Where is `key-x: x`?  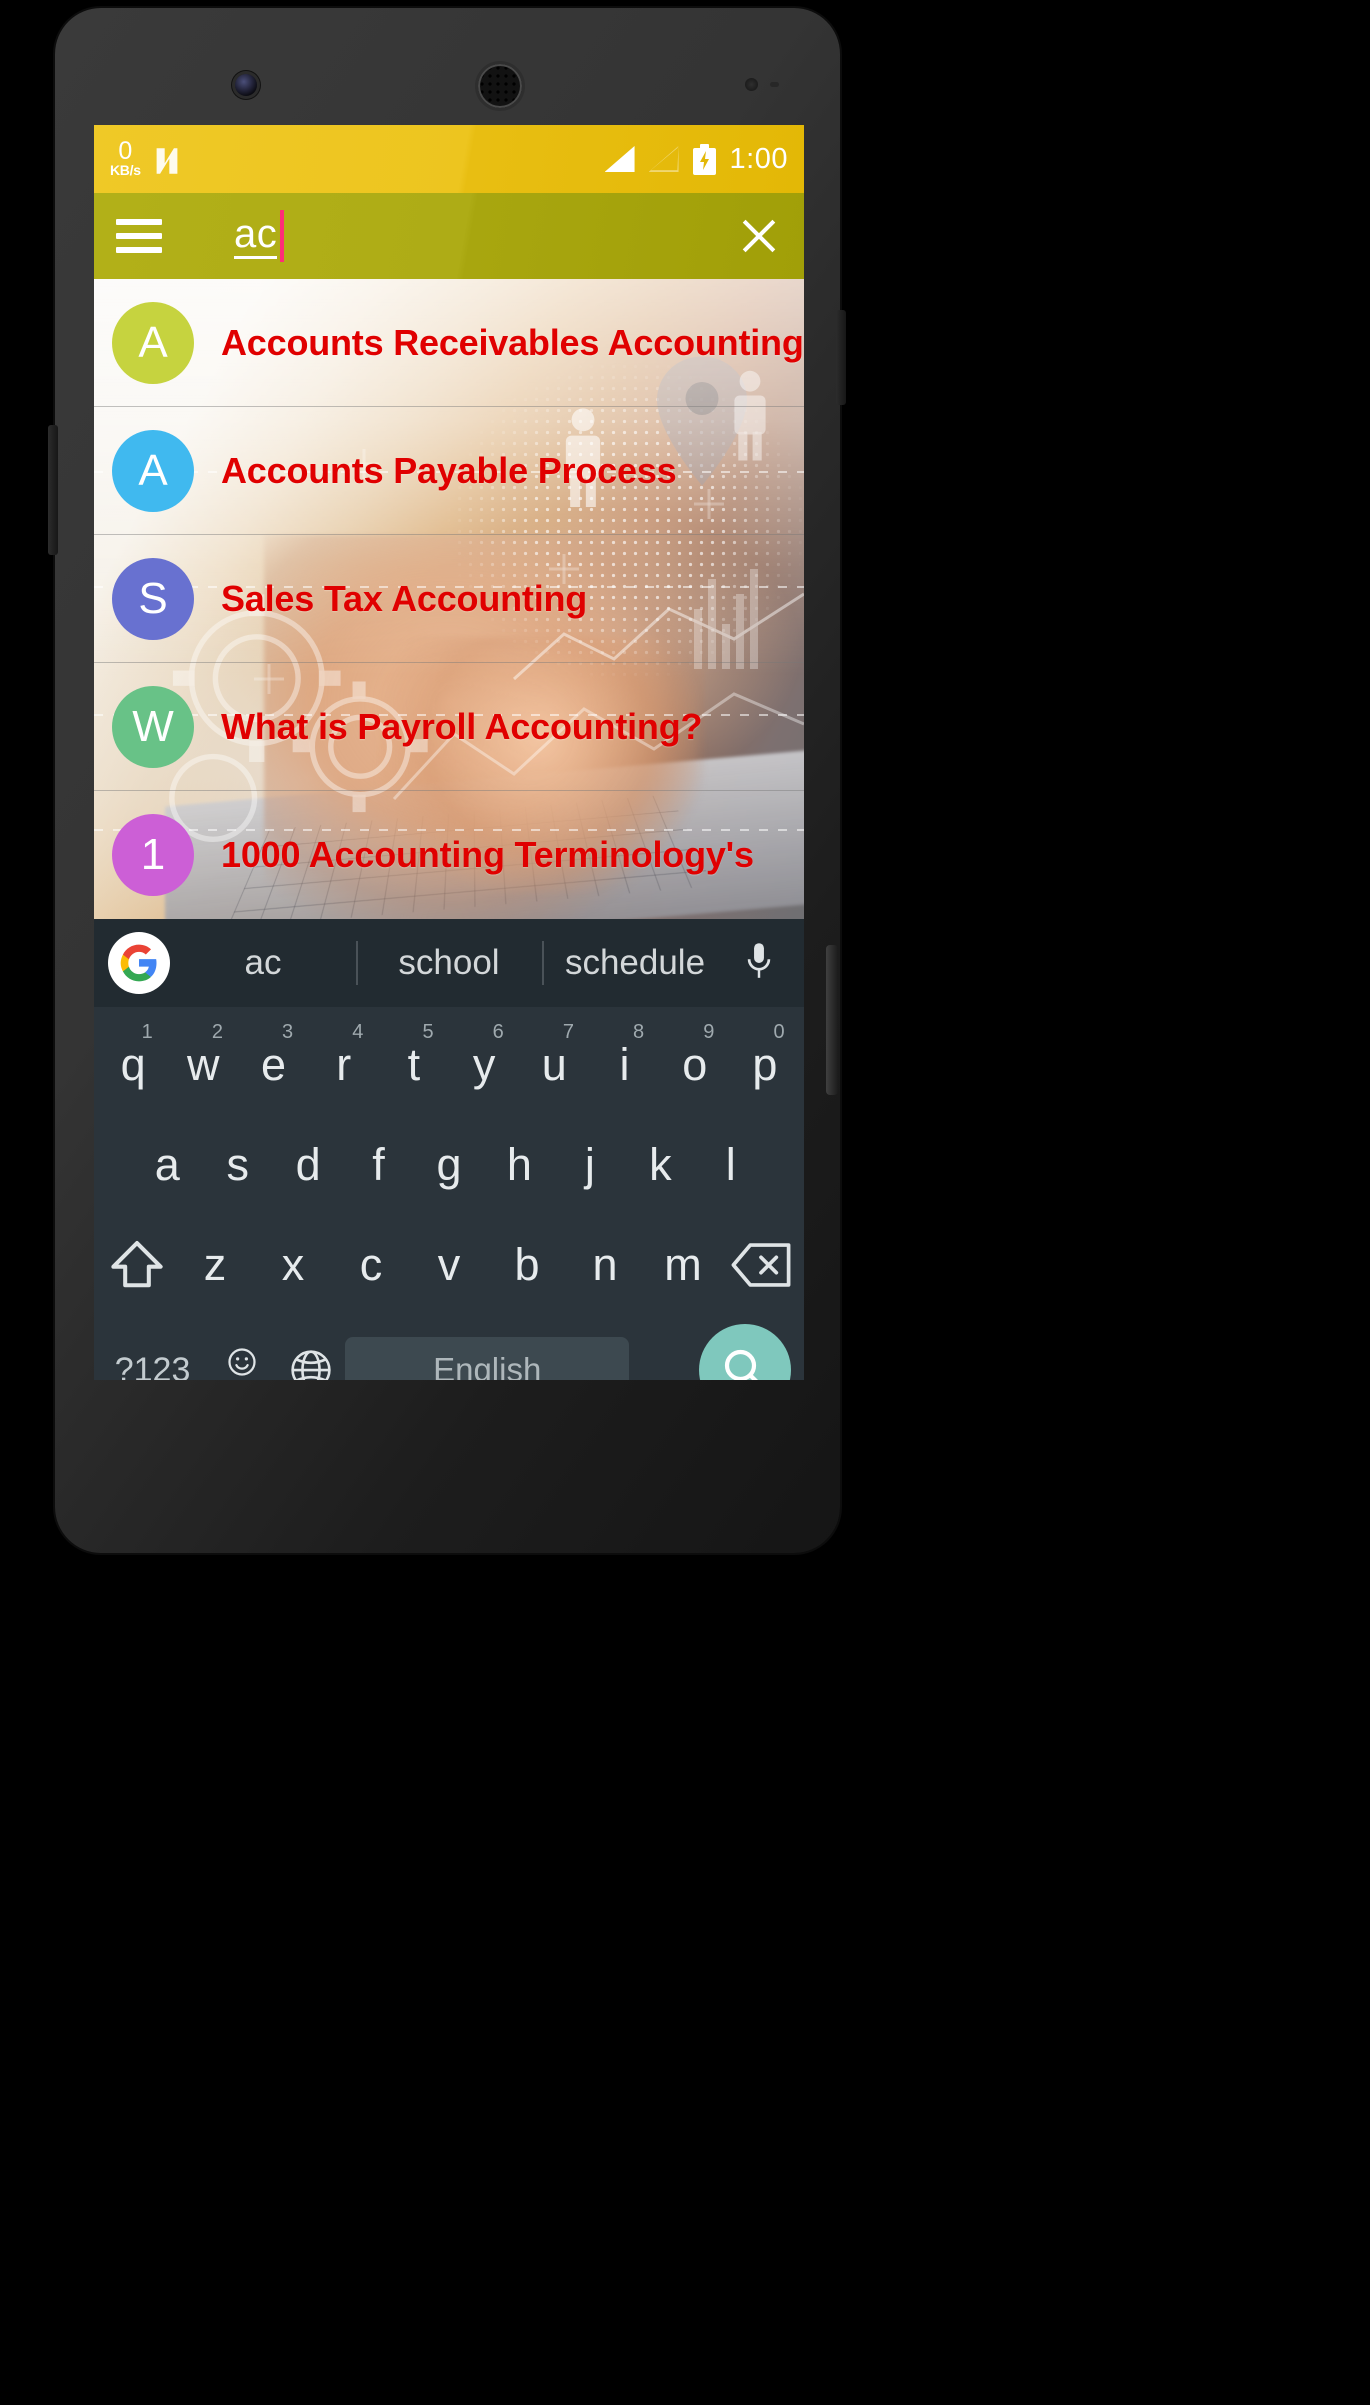 key-x: x is located at coordinates (293, 1265).